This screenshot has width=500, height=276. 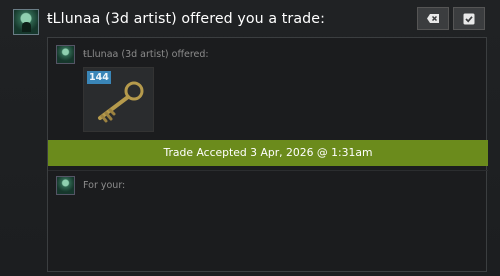 What do you see at coordinates (121, 102) in the screenshot?
I see `key-icon` at bounding box center [121, 102].